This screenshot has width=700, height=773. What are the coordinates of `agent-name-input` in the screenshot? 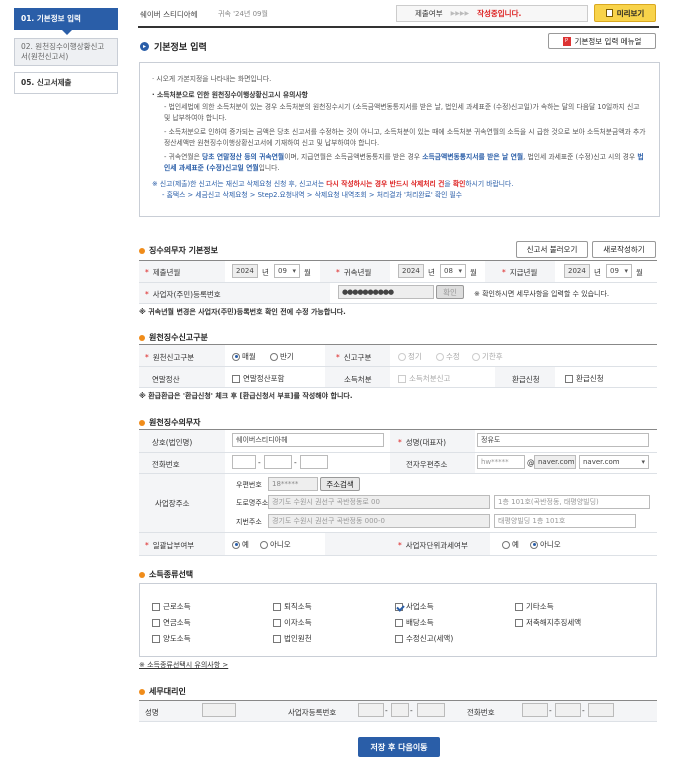 It's located at (219, 710).